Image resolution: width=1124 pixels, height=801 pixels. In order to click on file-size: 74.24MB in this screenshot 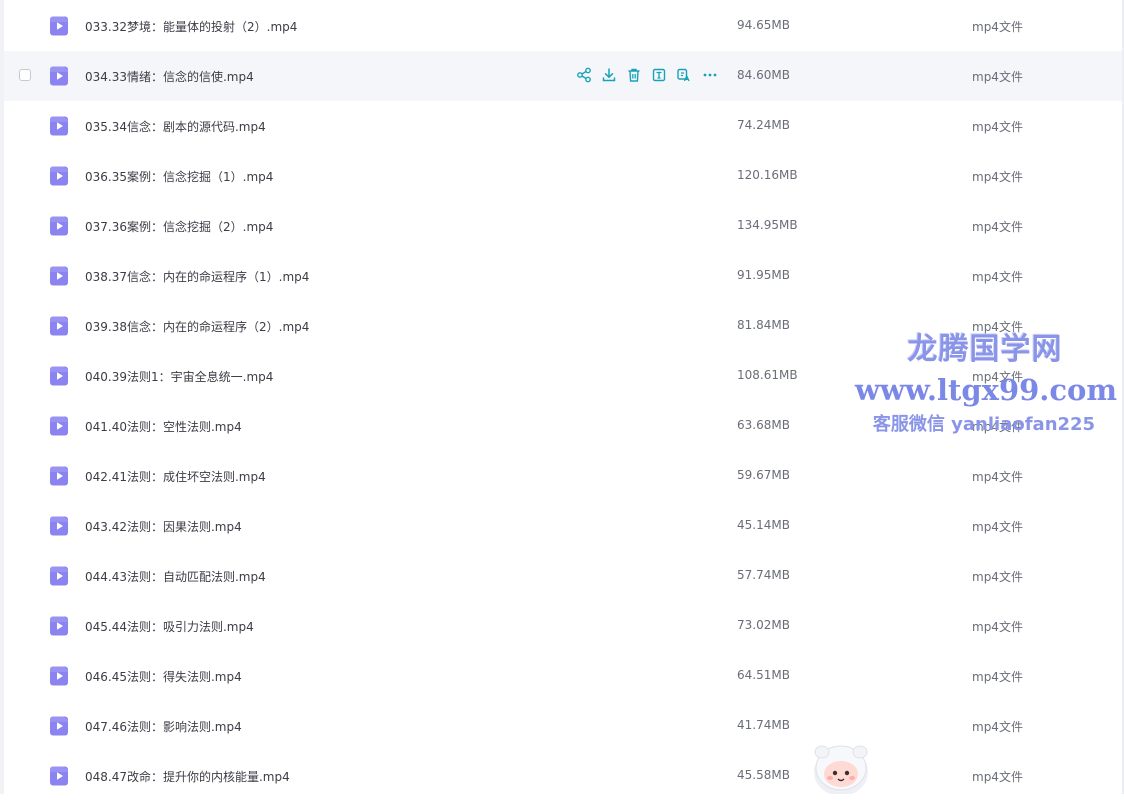, I will do `click(763, 125)`.